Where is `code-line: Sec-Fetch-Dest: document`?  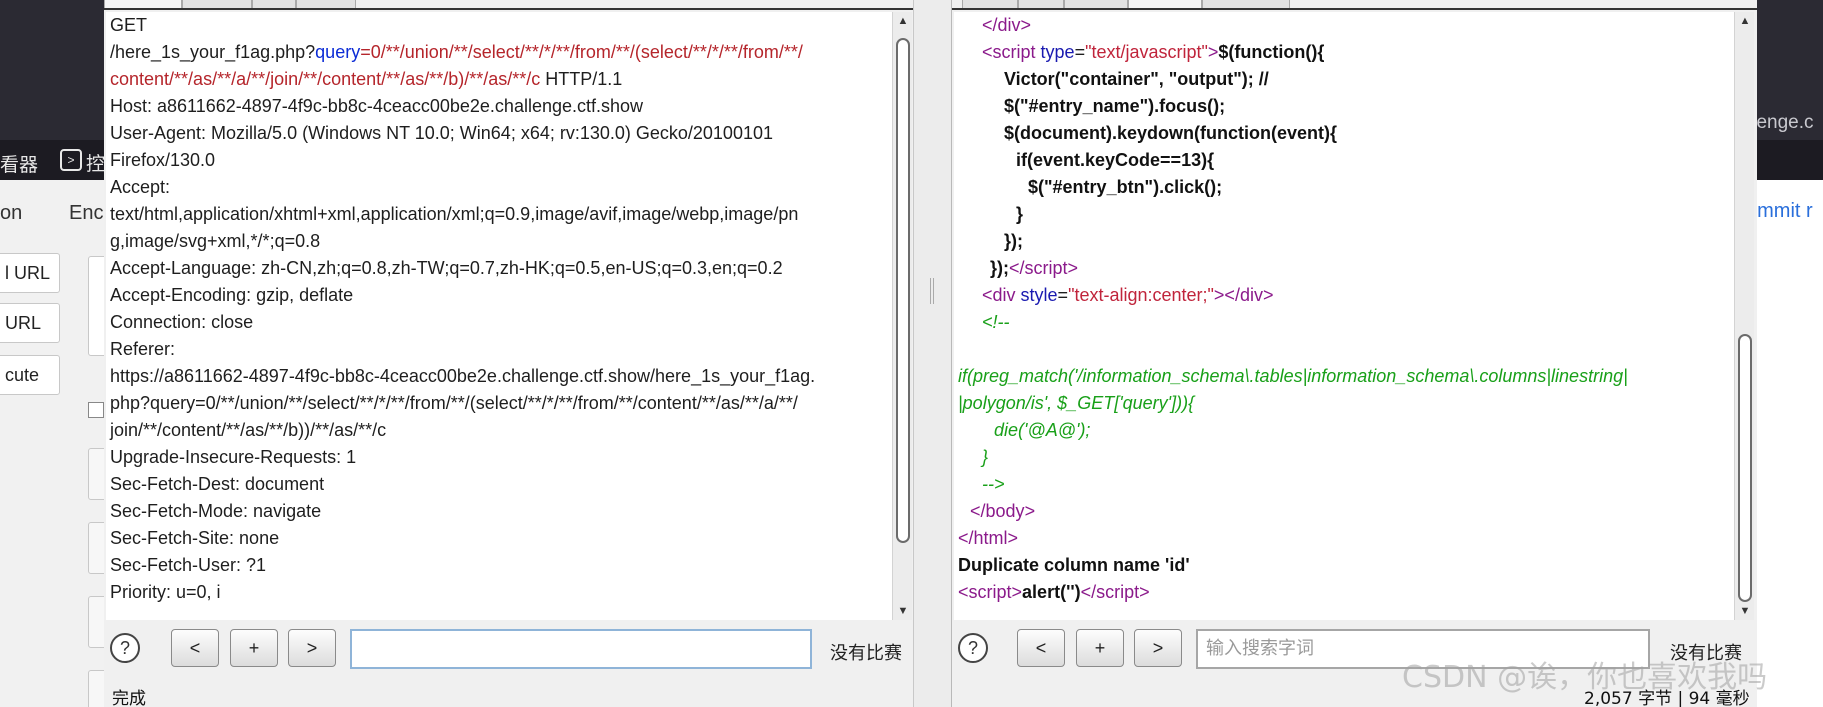 code-line: Sec-Fetch-Dest: document is located at coordinates (499, 484).